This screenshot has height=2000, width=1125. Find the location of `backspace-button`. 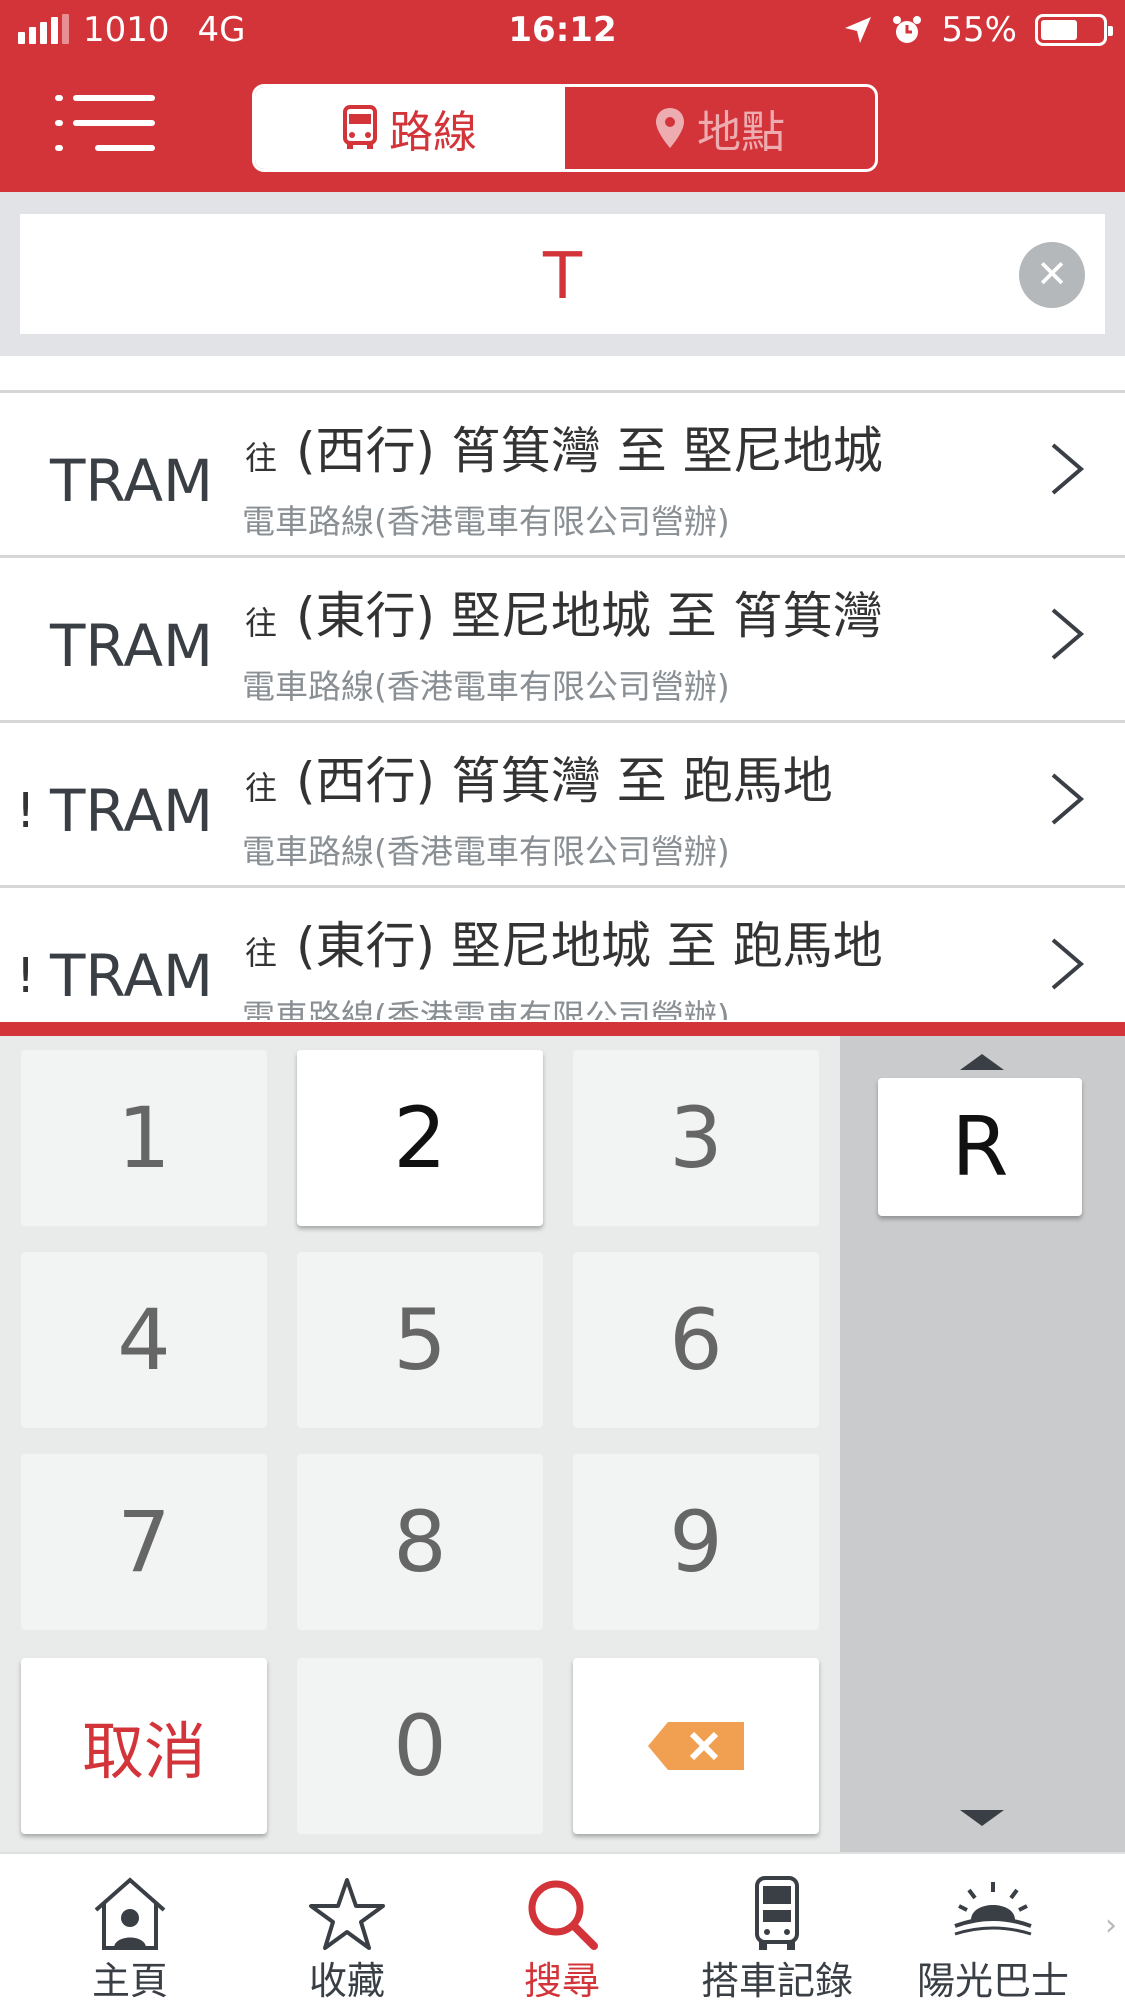

backspace-button is located at coordinates (696, 1746).